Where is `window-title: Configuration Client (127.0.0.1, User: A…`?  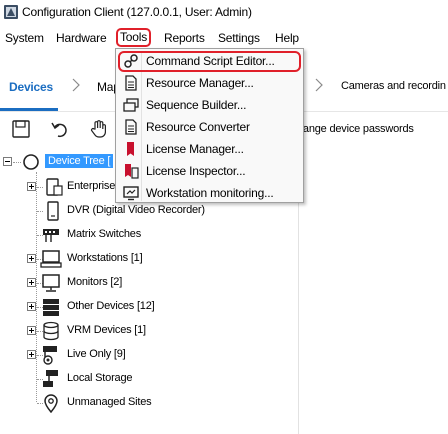
window-title: Configuration Client (127.0.0.1, User: A… is located at coordinates (137, 12).